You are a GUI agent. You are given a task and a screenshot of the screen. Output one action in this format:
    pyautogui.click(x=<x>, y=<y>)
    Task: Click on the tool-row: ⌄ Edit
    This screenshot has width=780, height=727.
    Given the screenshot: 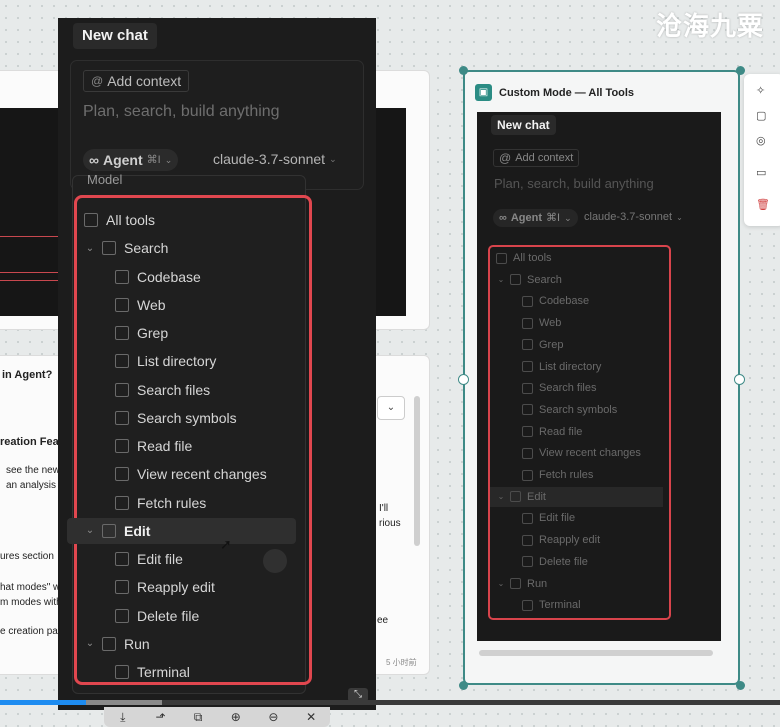 What is the action you would take?
    pyautogui.click(x=181, y=530)
    